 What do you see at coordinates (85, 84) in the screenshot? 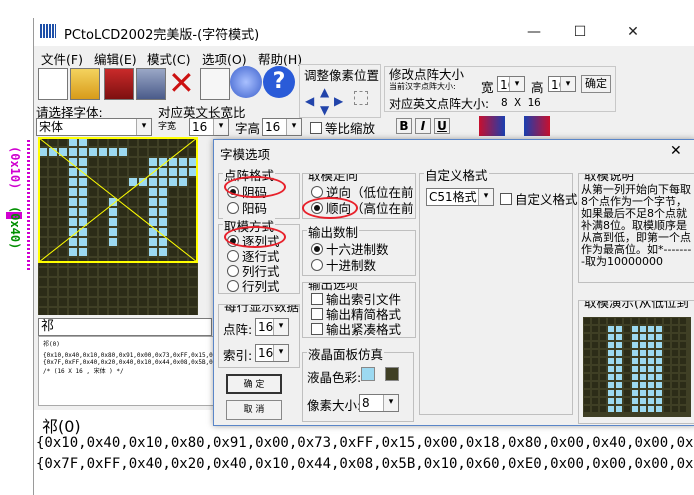
I see `open-folder-icon` at bounding box center [85, 84].